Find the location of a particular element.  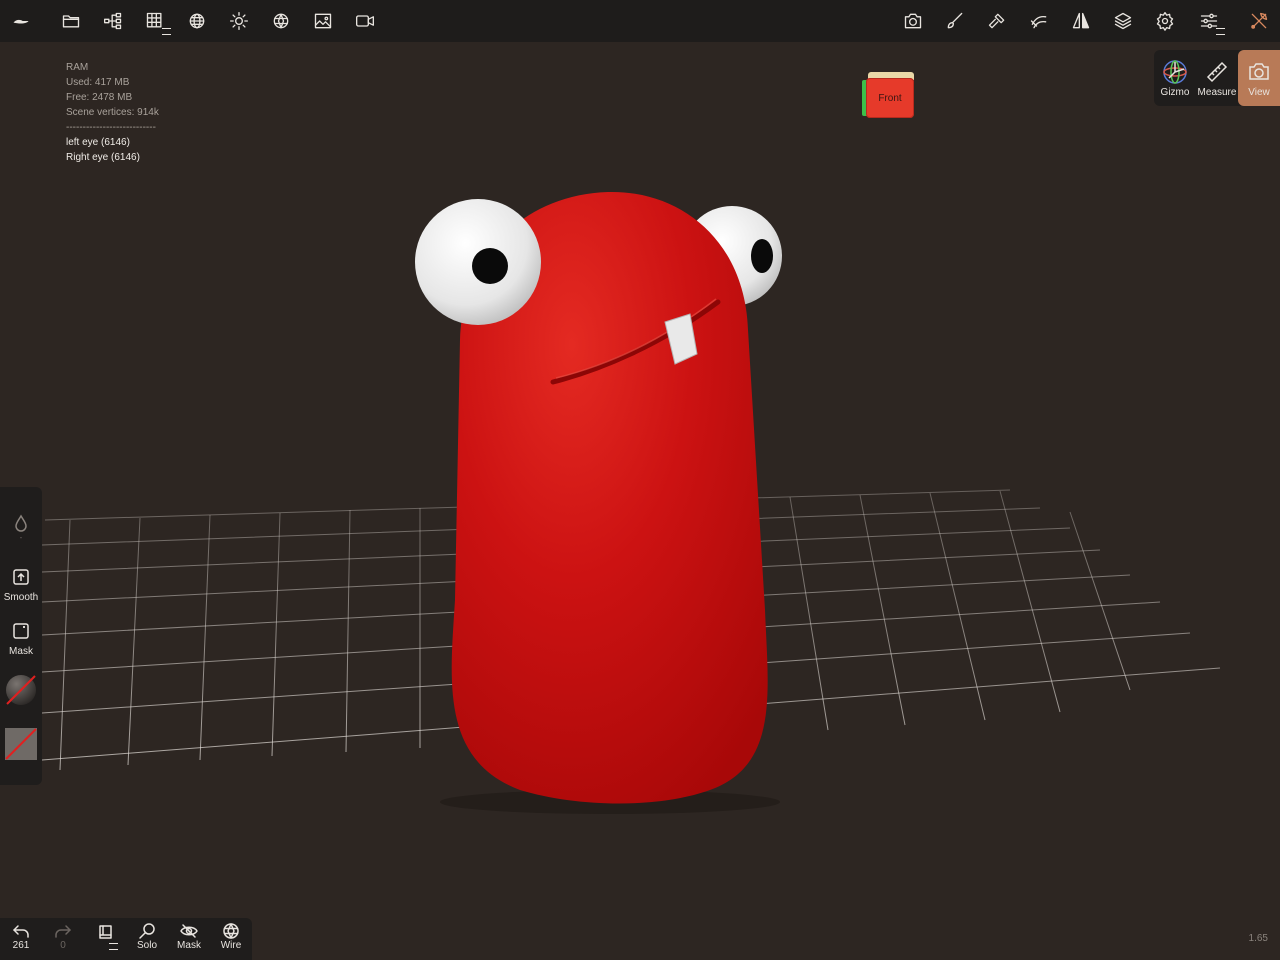

scene-vertices: Scene vertices: 914k is located at coordinates (112, 112).